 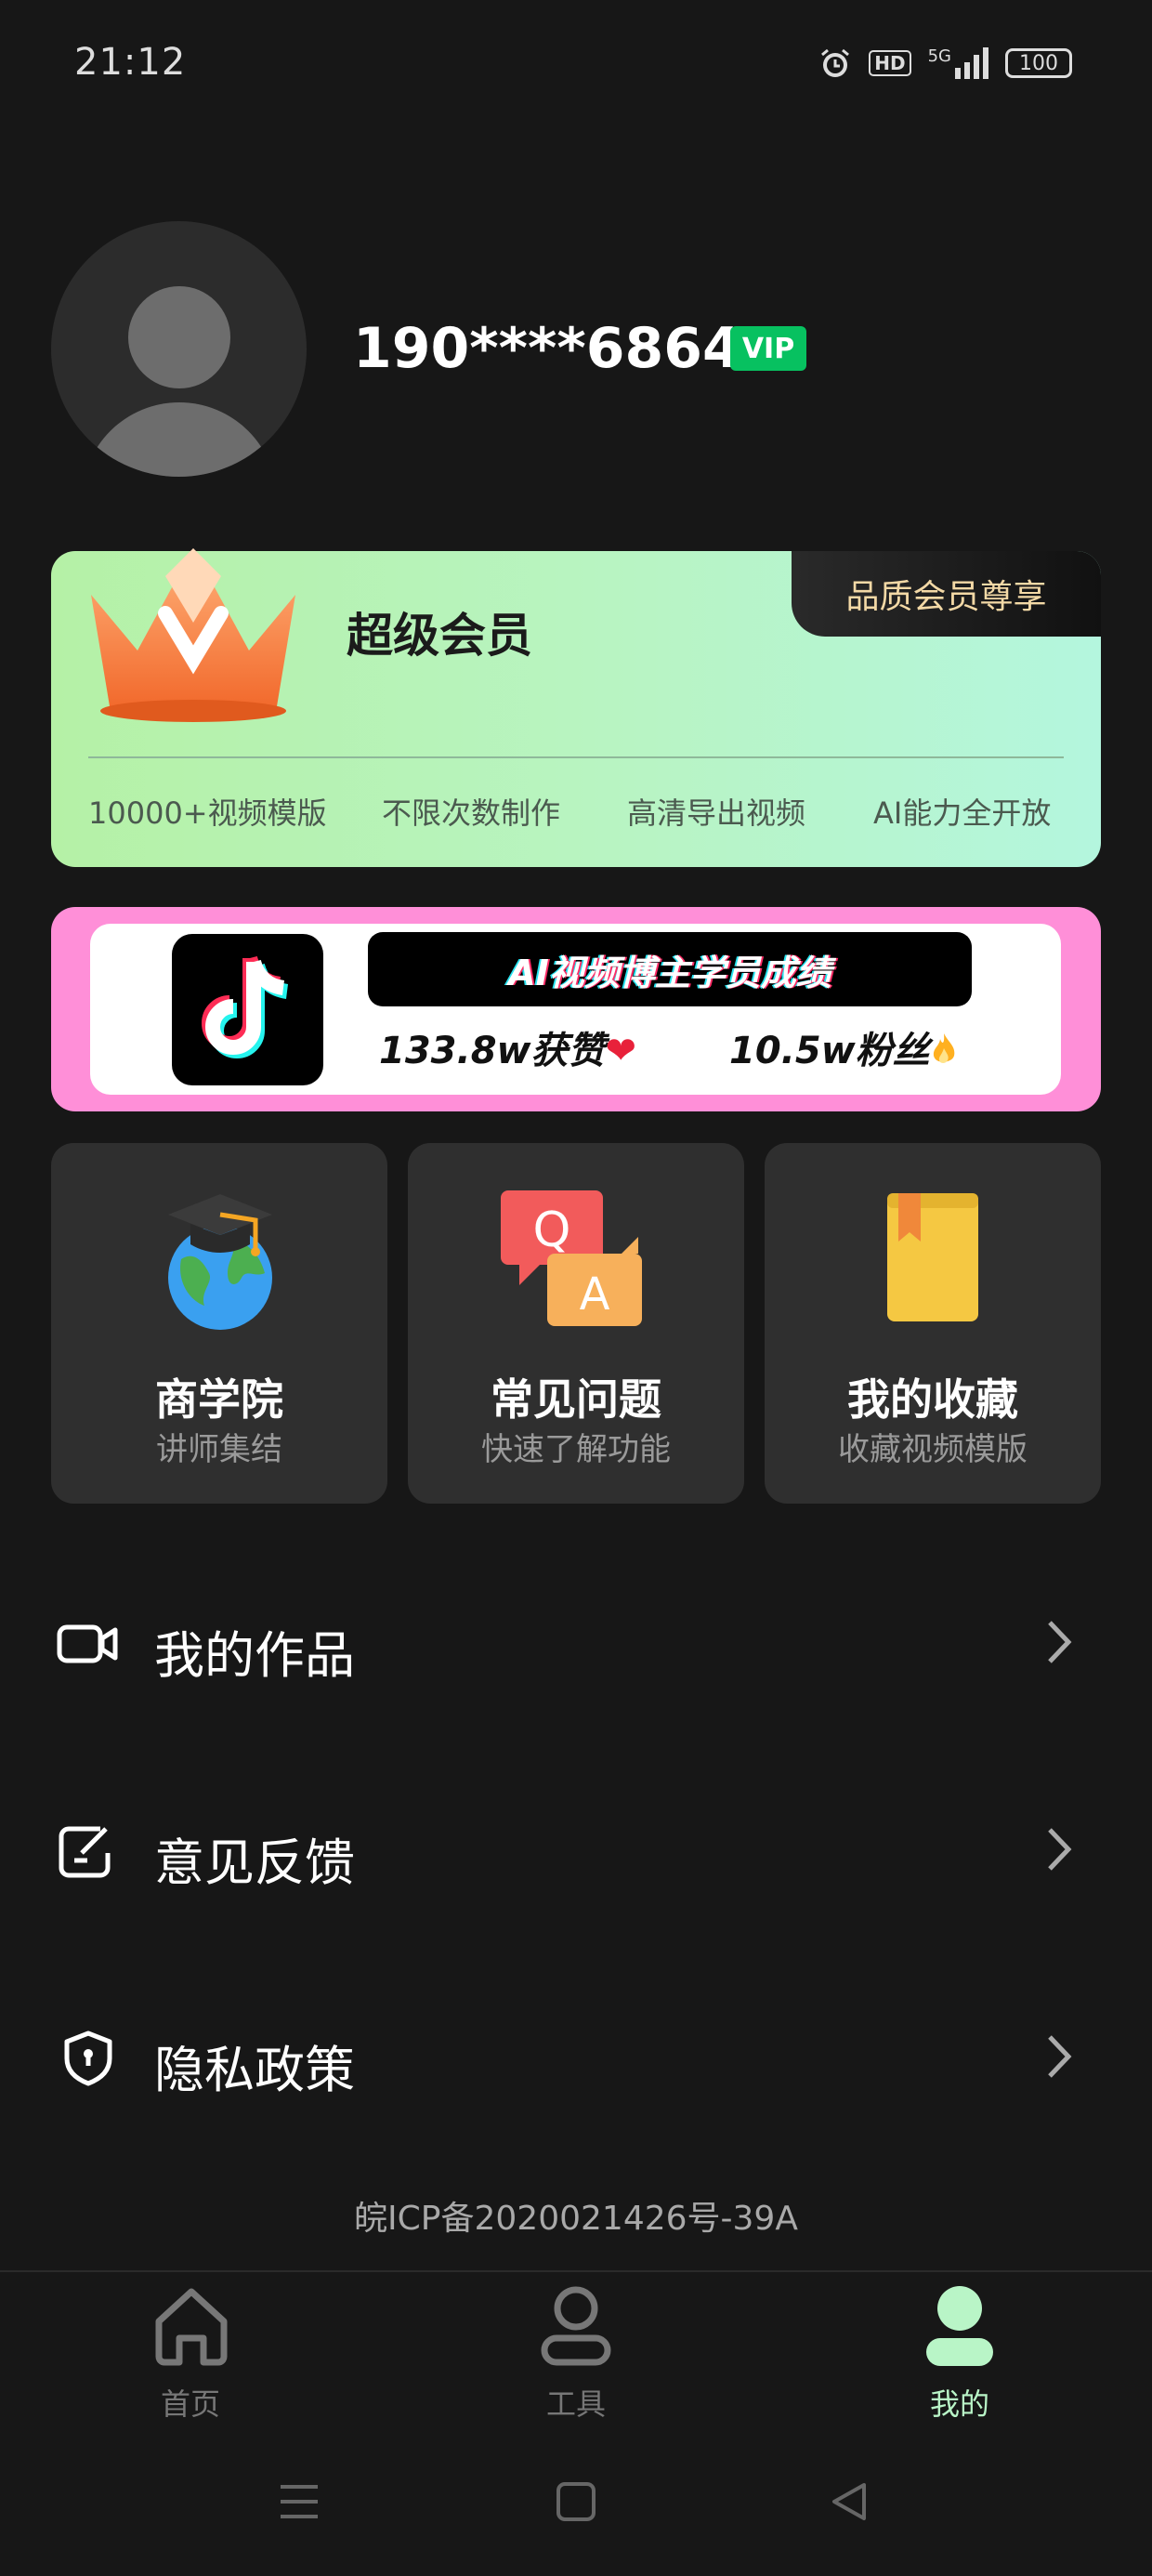 What do you see at coordinates (576, 1849) in the screenshot?
I see `menu-item-feedback: 意见反馈` at bounding box center [576, 1849].